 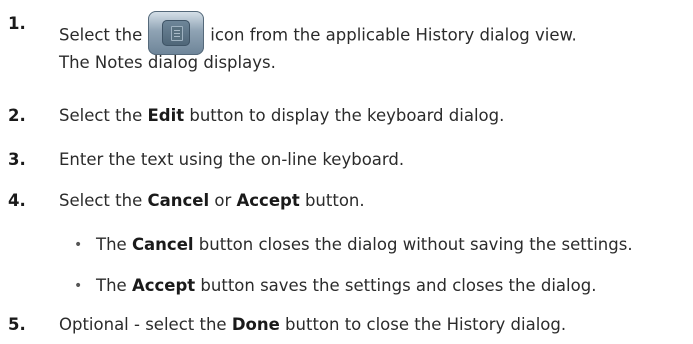 I want to click on step-result-text: The Notes dialog displays., so click(x=167, y=62).